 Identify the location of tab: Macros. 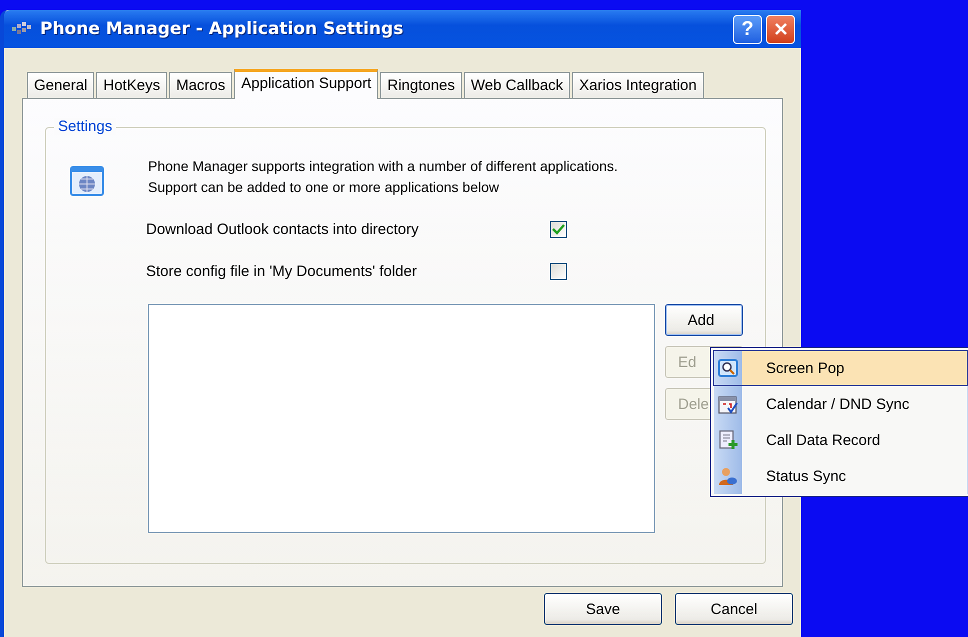
(200, 85).